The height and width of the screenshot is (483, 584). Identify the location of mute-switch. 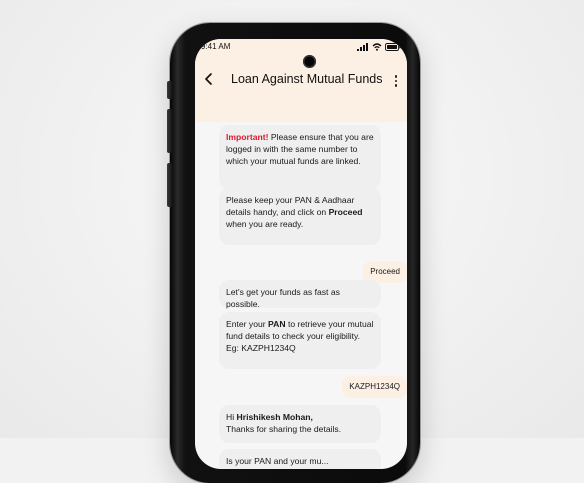
(169, 90).